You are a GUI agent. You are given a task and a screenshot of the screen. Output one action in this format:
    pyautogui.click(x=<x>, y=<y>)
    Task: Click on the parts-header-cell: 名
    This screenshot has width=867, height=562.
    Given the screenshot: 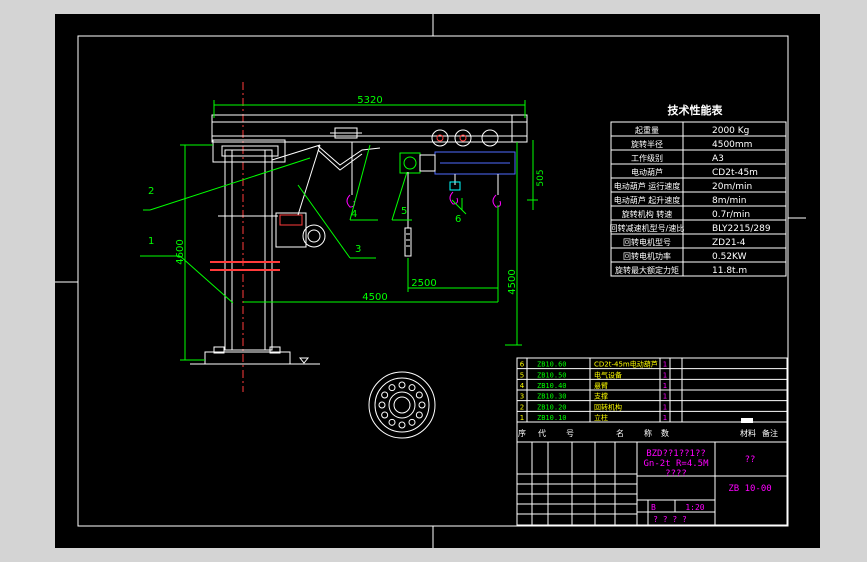 What is the action you would take?
    pyautogui.click(x=620, y=433)
    